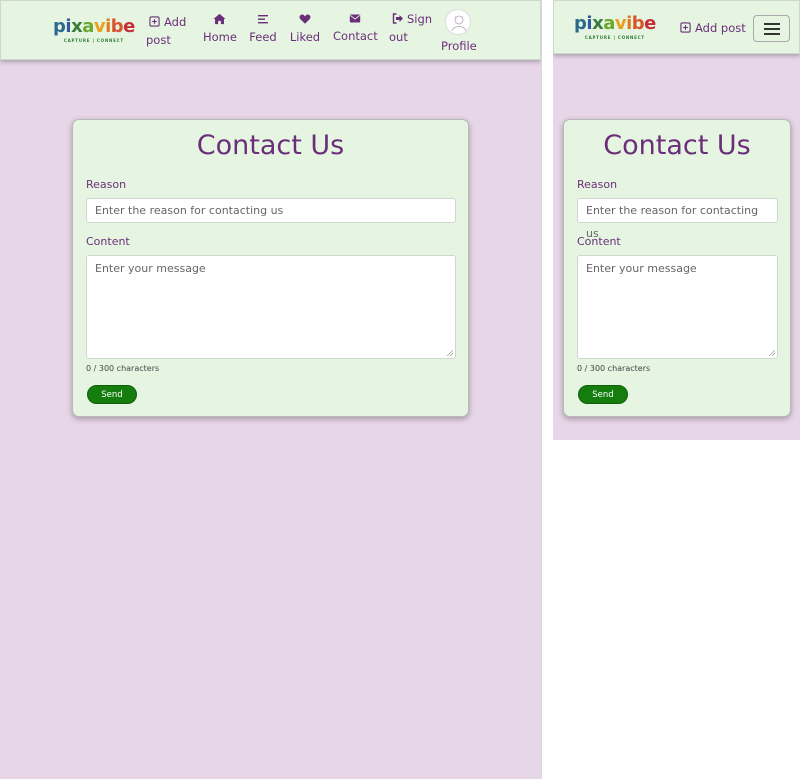  What do you see at coordinates (459, 46) in the screenshot?
I see `nav-profile-label: Profile` at bounding box center [459, 46].